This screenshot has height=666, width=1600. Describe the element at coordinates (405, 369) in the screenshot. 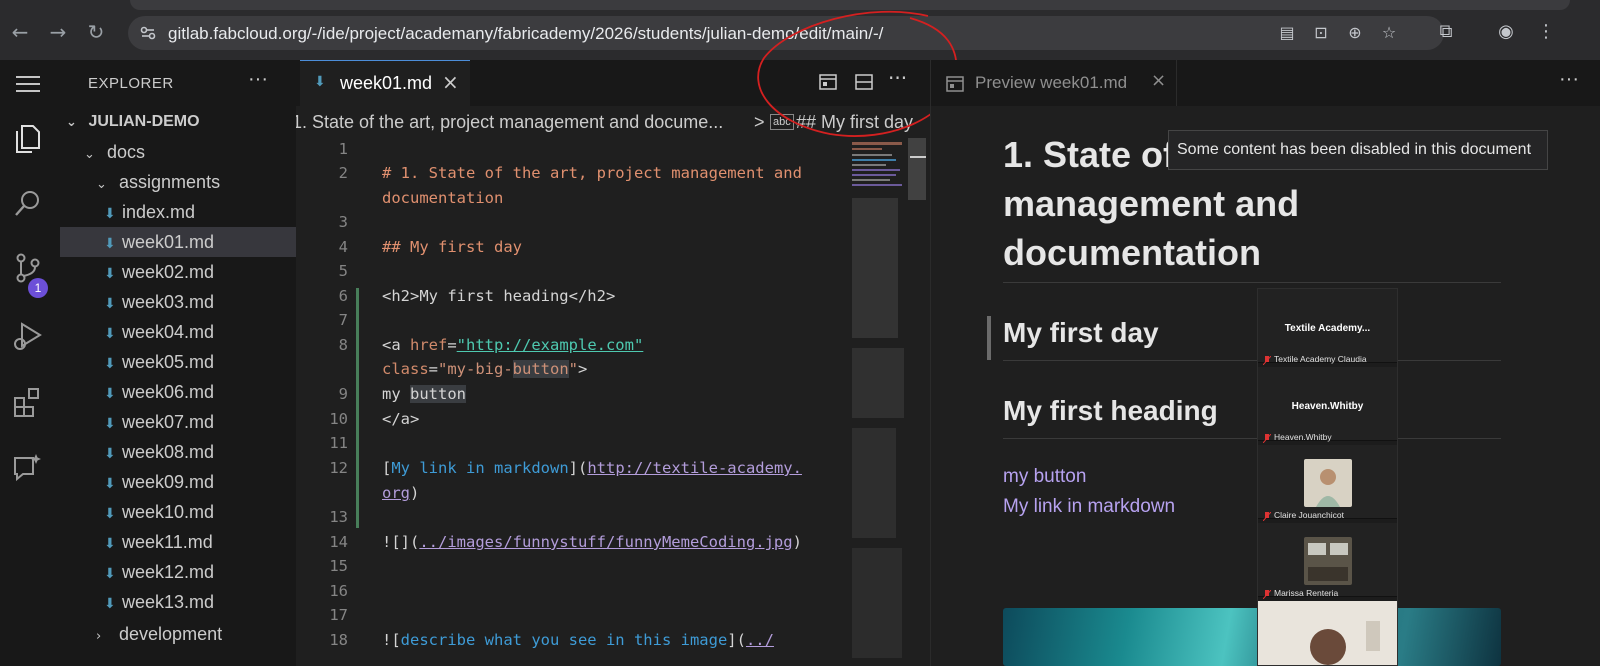

I see `code-token: class` at that location.